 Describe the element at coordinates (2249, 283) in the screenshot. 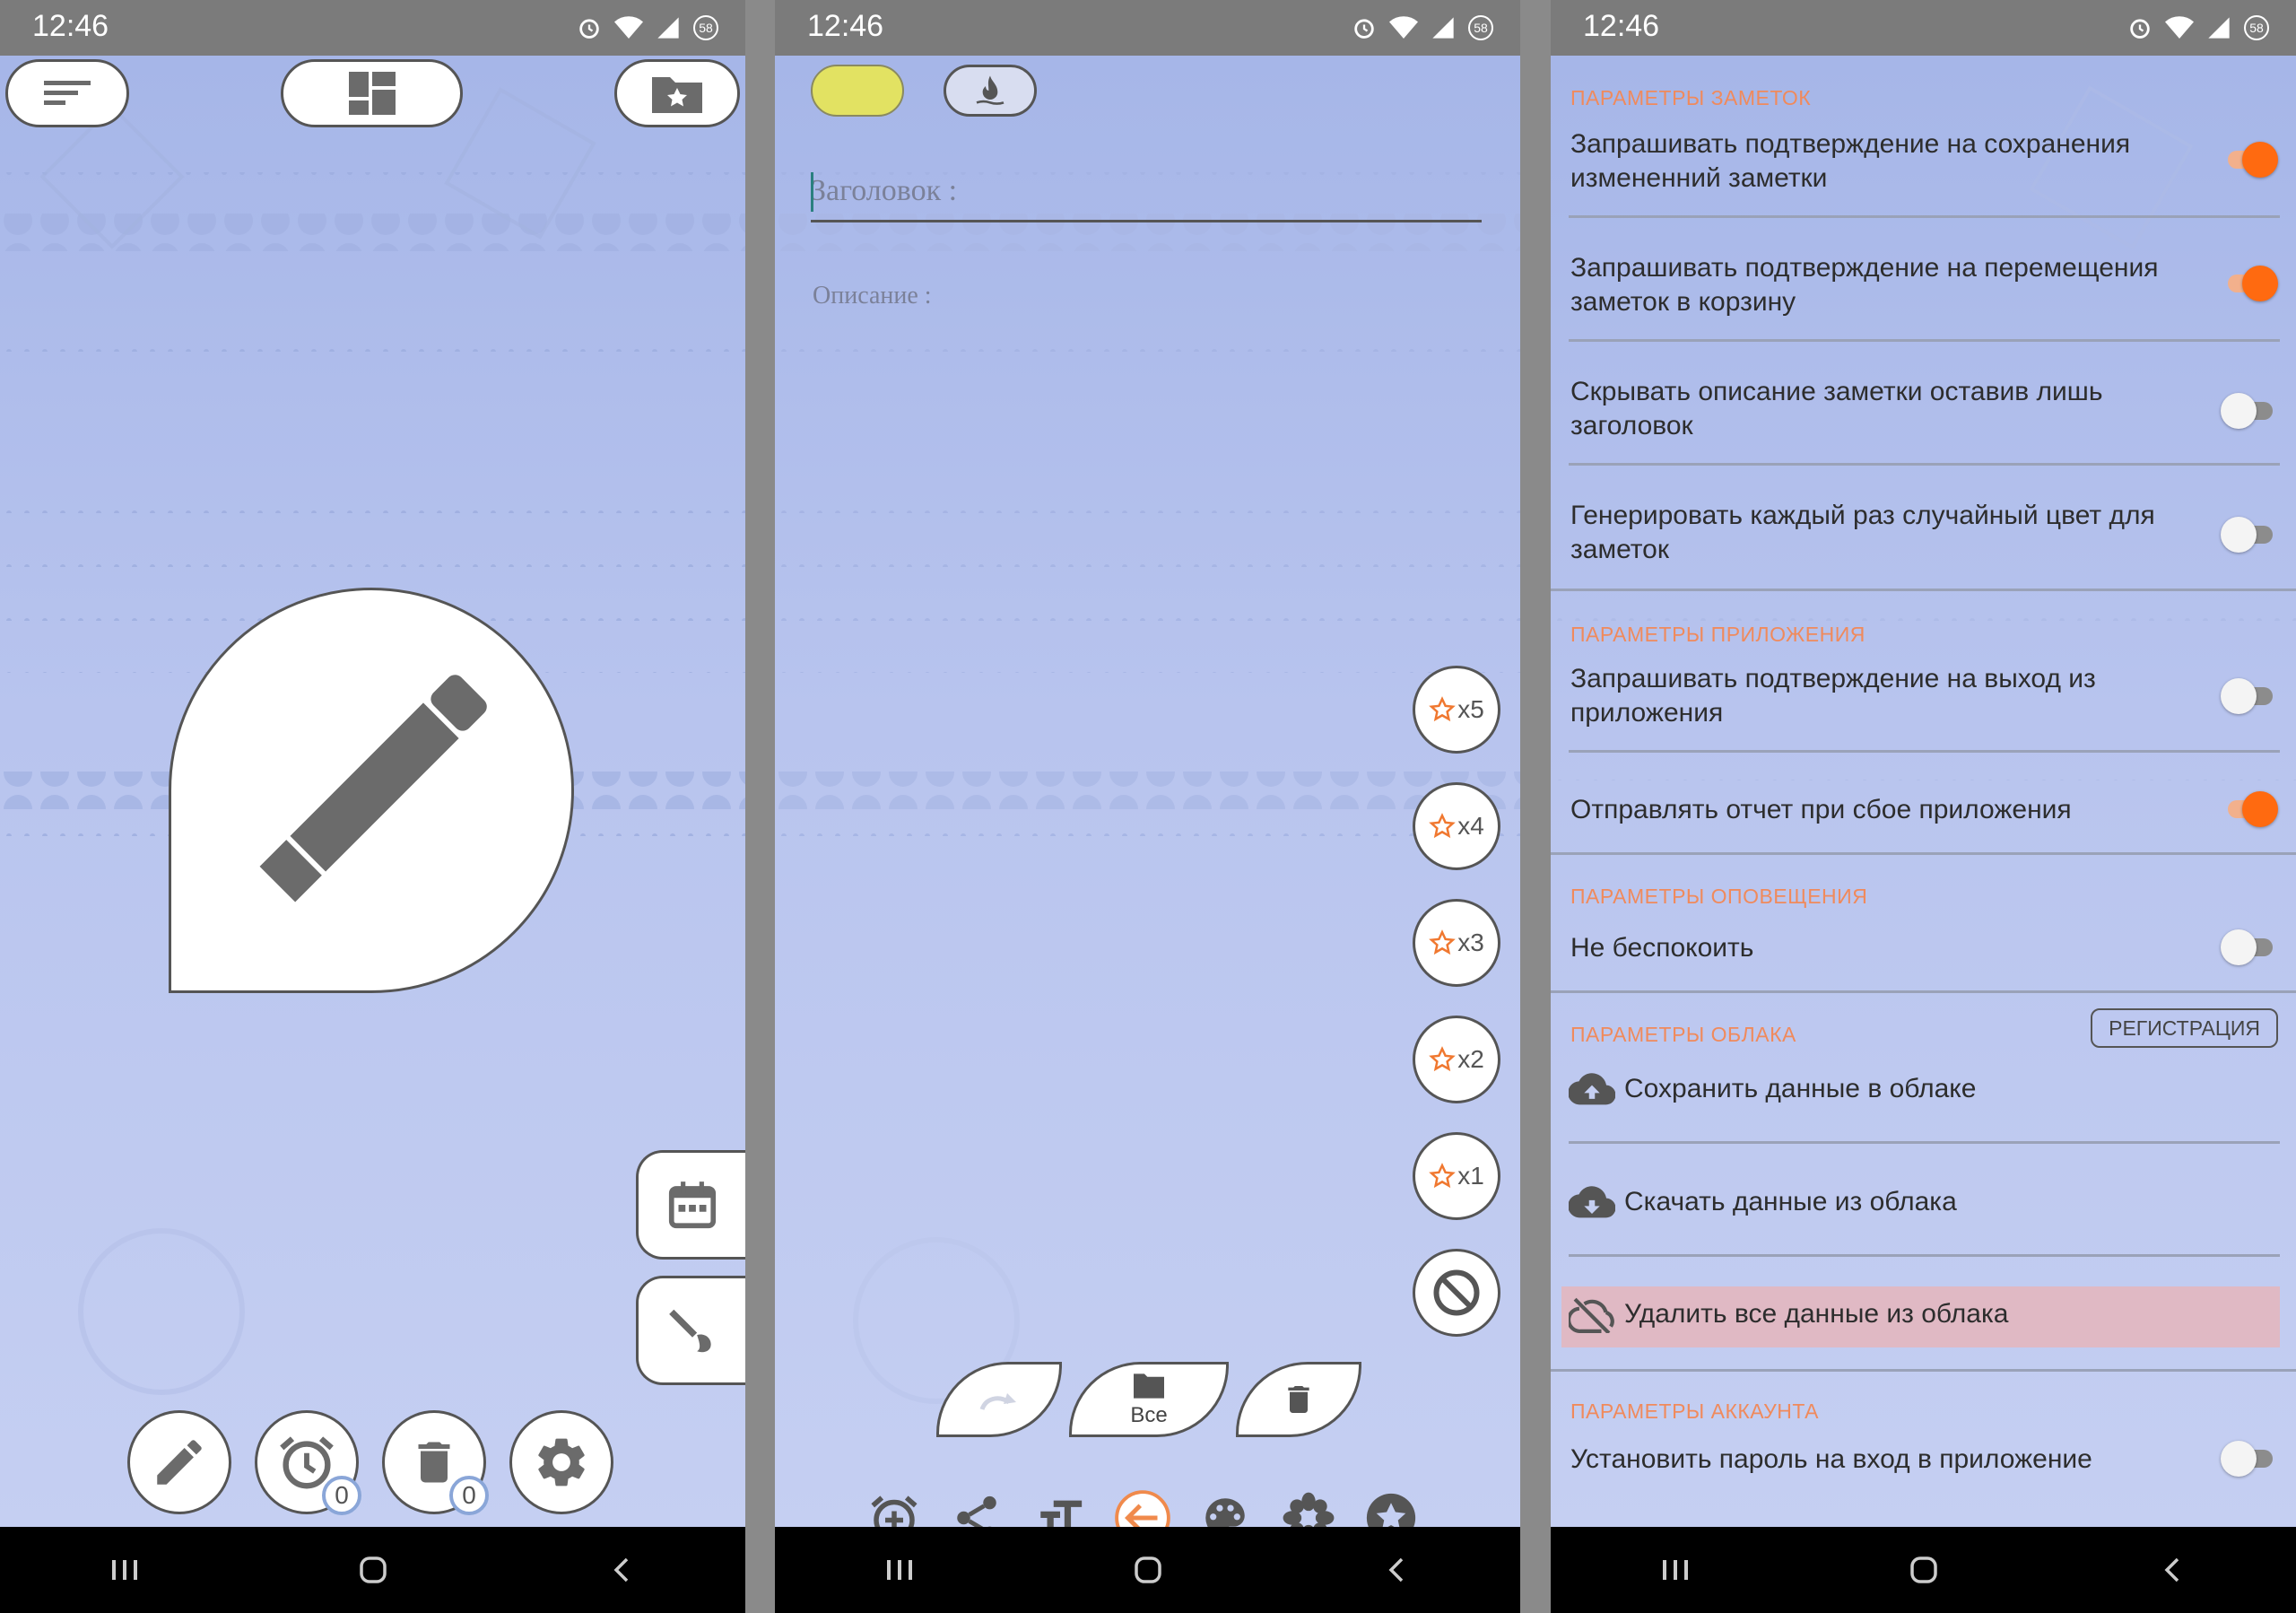

I see `setting-confirm-trash-toggle` at that location.